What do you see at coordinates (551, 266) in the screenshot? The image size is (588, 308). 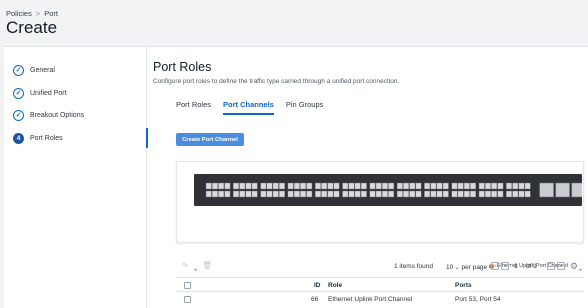 I see `next-page-icon: ›` at bounding box center [551, 266].